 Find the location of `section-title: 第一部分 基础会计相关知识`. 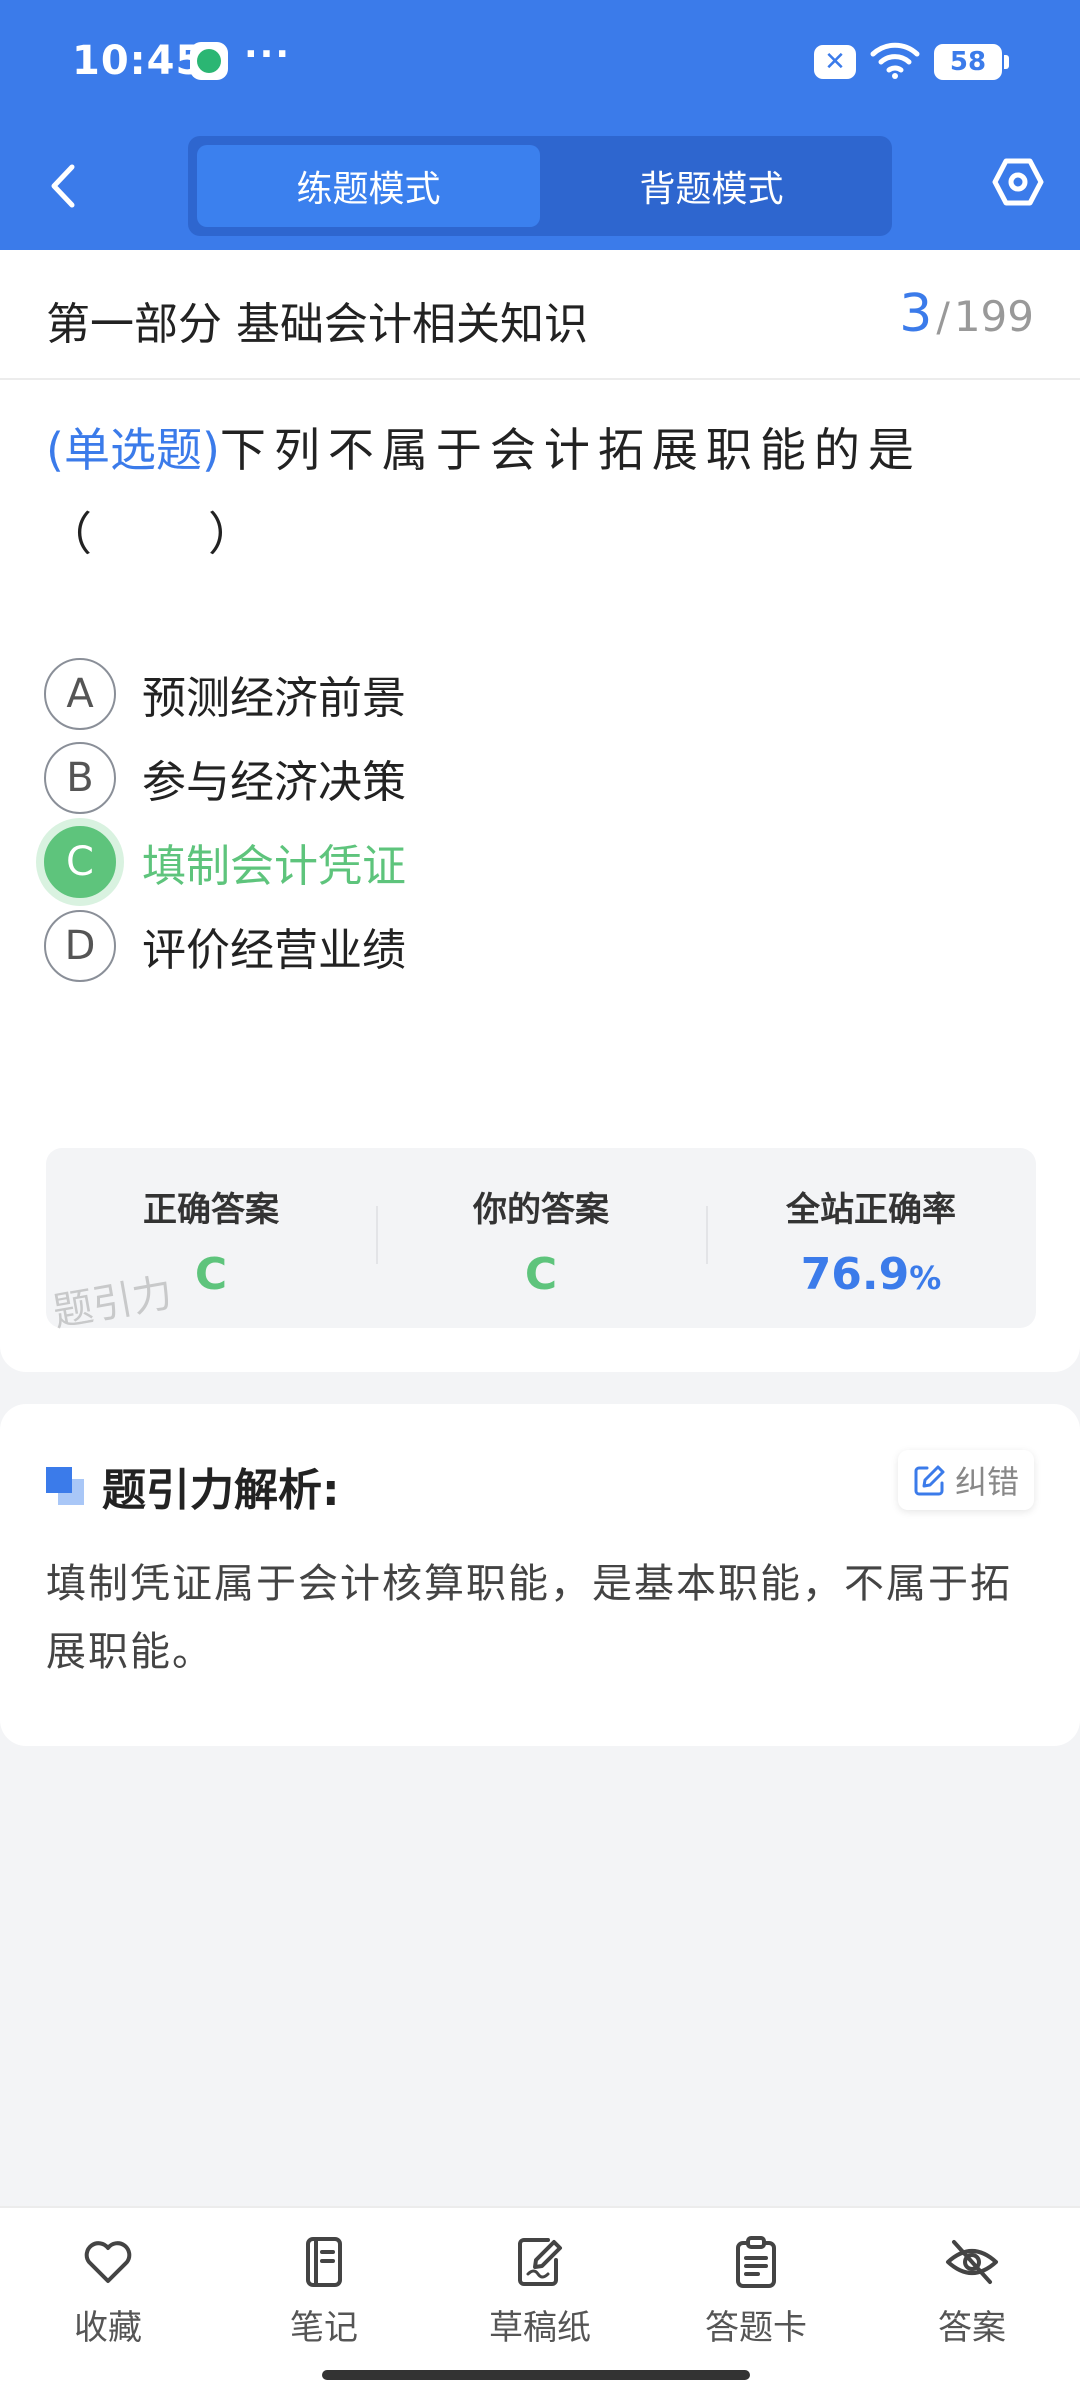

section-title: 第一部分 基础会计相关知识 is located at coordinates (317, 324).